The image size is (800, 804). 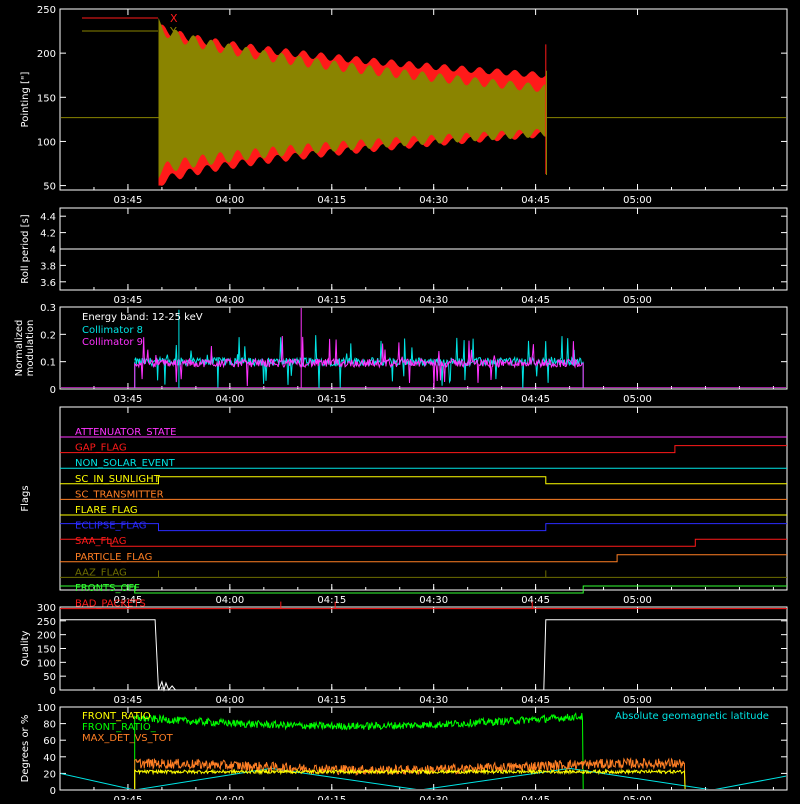 I want to click on flag-label: NON_SOLAR_EVENT, so click(x=125, y=463).